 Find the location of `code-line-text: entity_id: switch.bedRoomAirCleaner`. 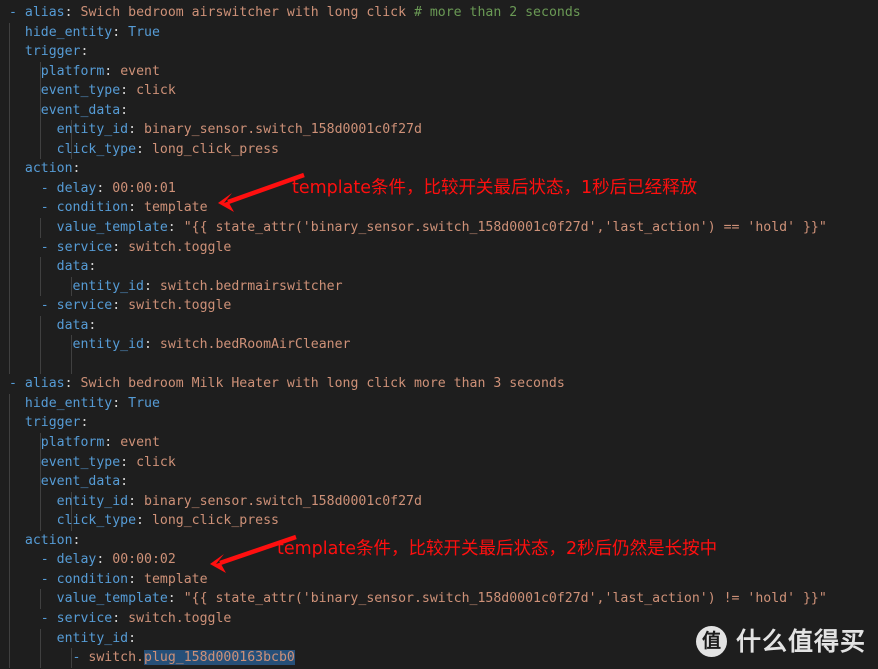

code-line-text: entity_id: switch.bedRoomAirCleaner is located at coordinates (211, 345).